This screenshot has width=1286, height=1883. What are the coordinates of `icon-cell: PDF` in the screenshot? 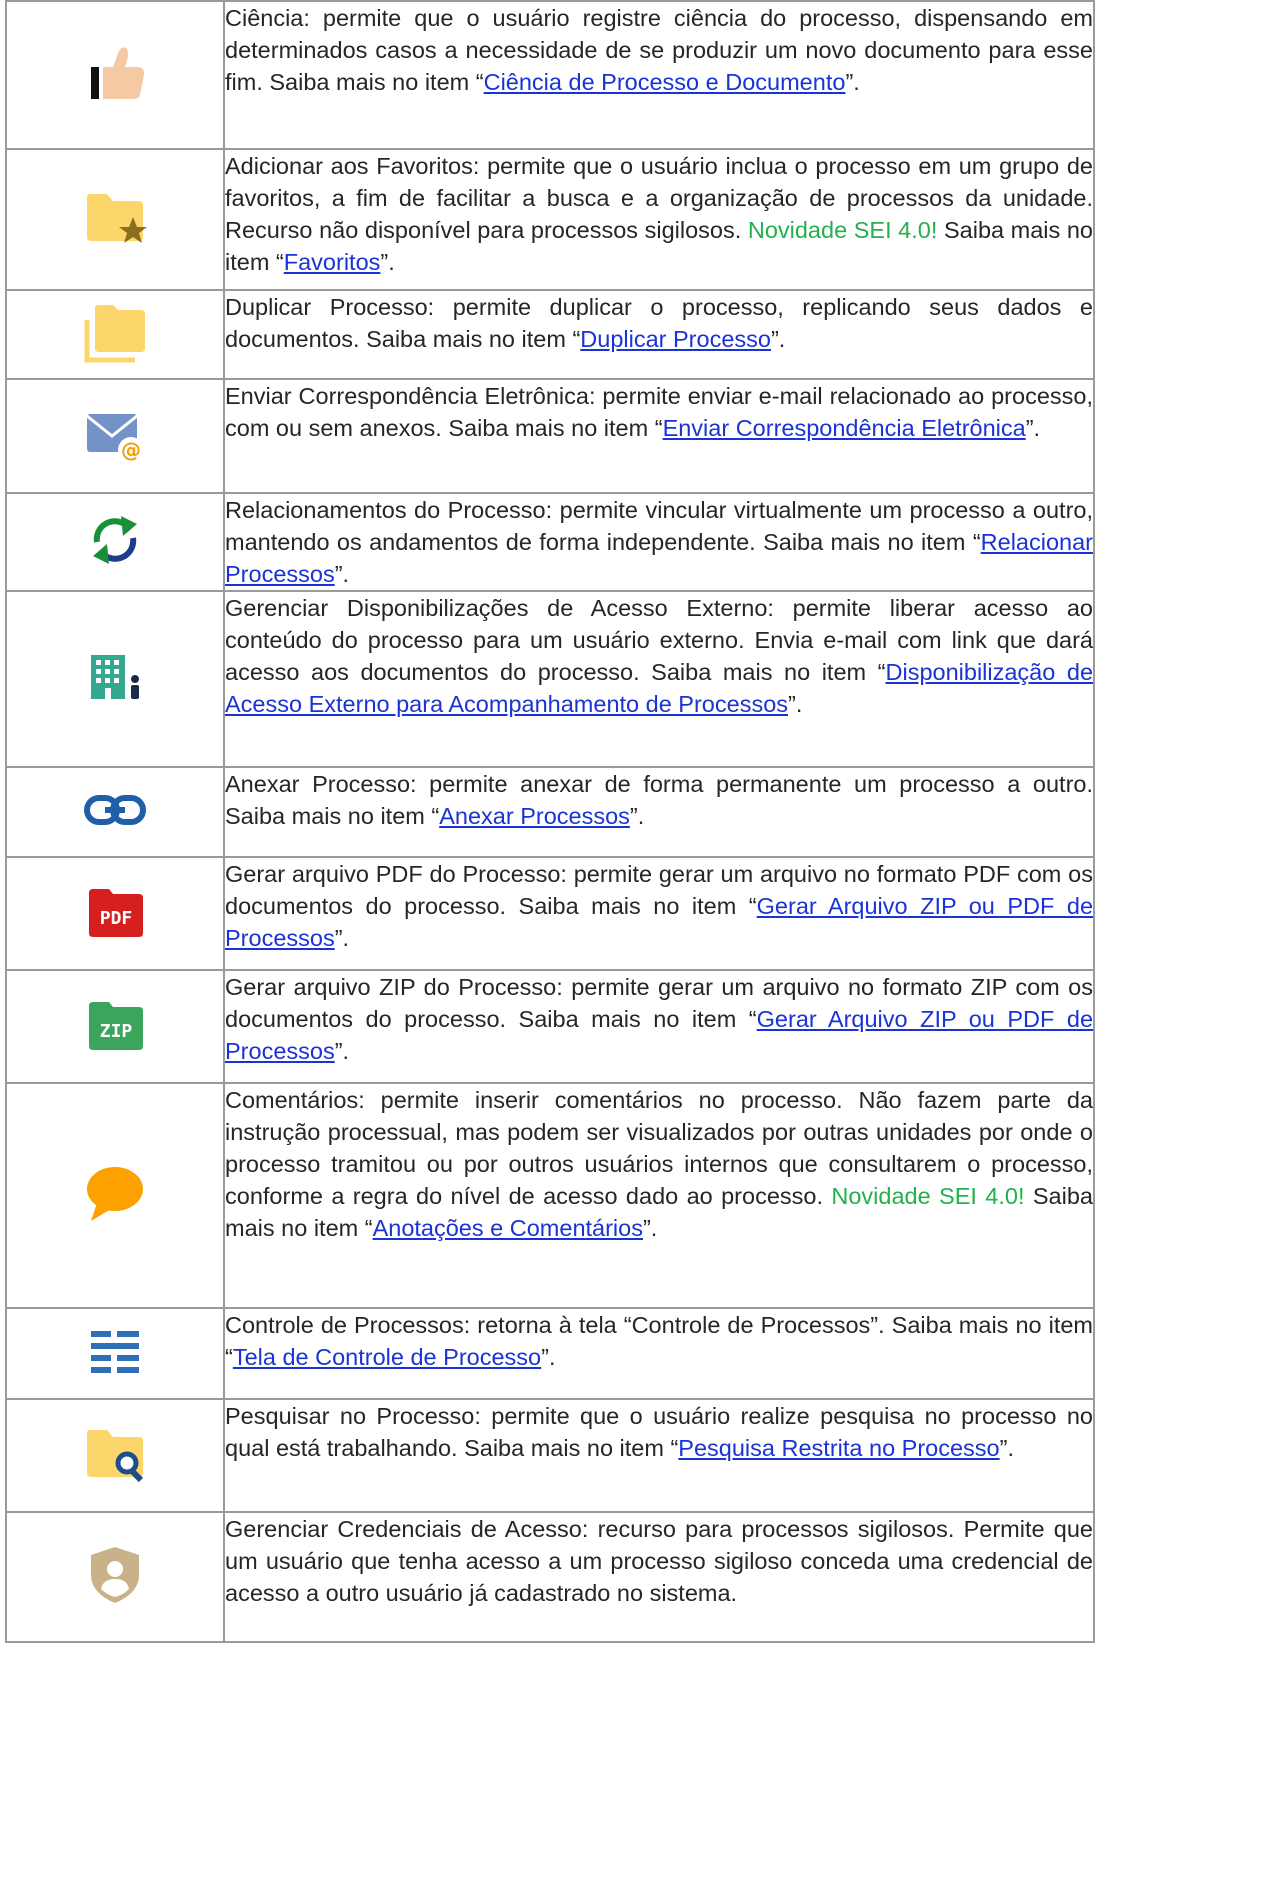 It's located at (115, 913).